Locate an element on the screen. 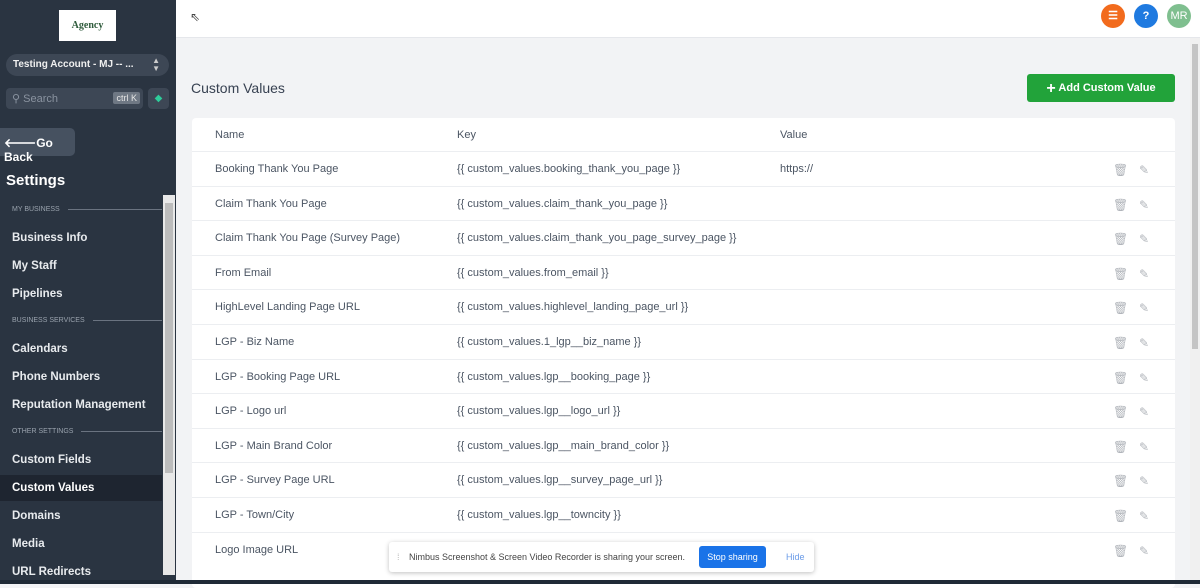  sidebar-item-calendars: Calendars is located at coordinates (81, 349).